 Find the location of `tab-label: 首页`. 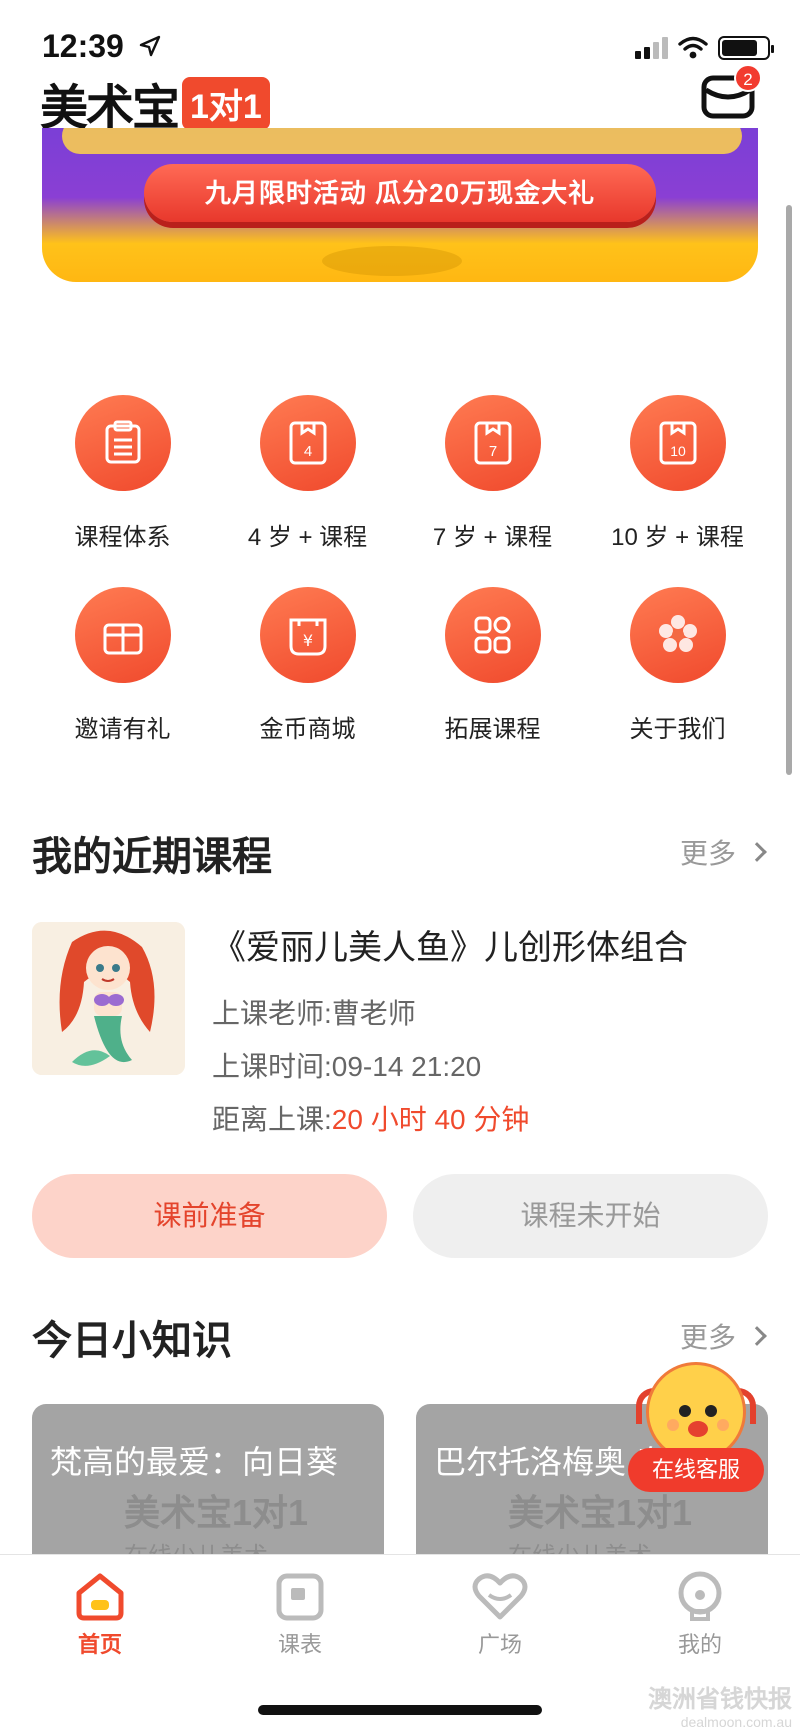

tab-label: 首页 is located at coordinates (99, 1644).